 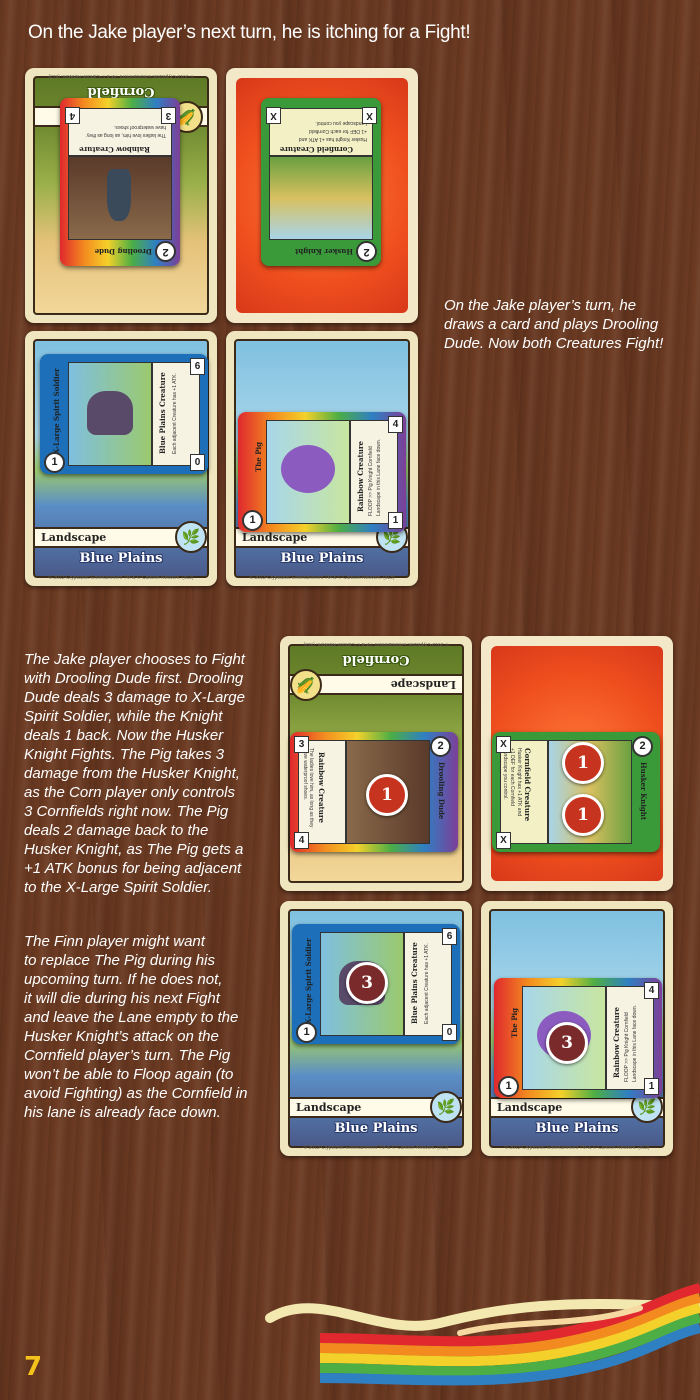 I want to click on note-line: to replace The Pig during his, so click(x=119, y=960).